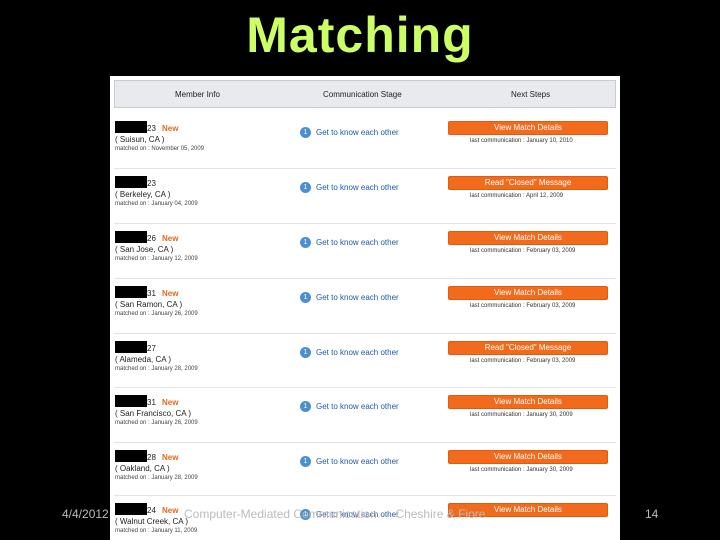 The image size is (720, 540). What do you see at coordinates (156, 204) in the screenshot?
I see `matched-date: matched on : January 04, 2009` at bounding box center [156, 204].